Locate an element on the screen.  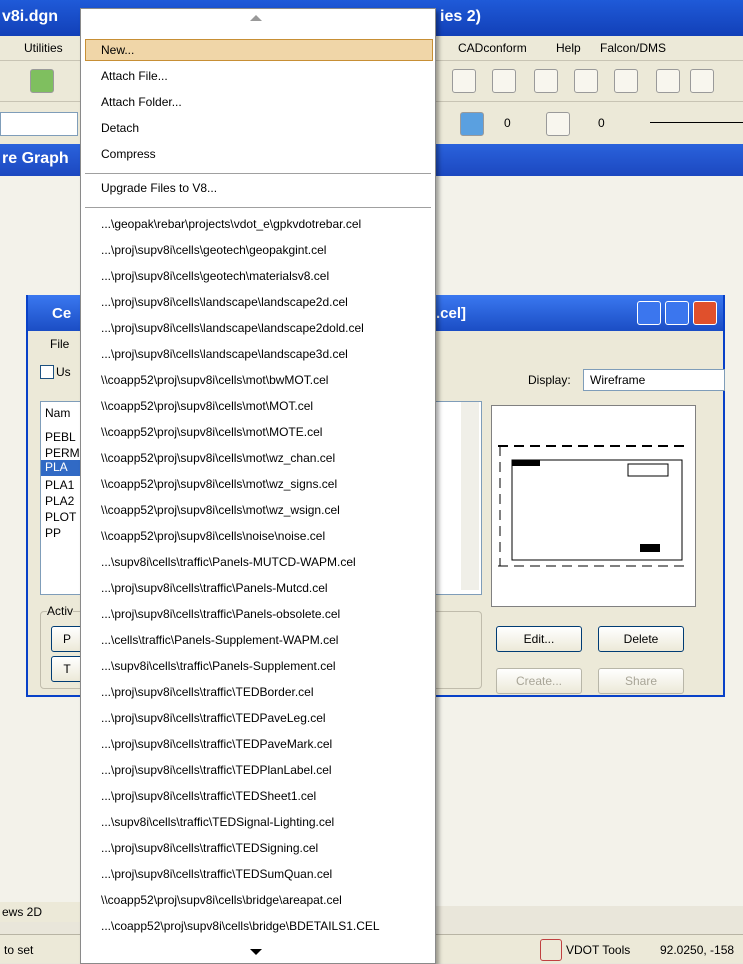
dialog-menu-file: File is located at coordinates (59, 344).